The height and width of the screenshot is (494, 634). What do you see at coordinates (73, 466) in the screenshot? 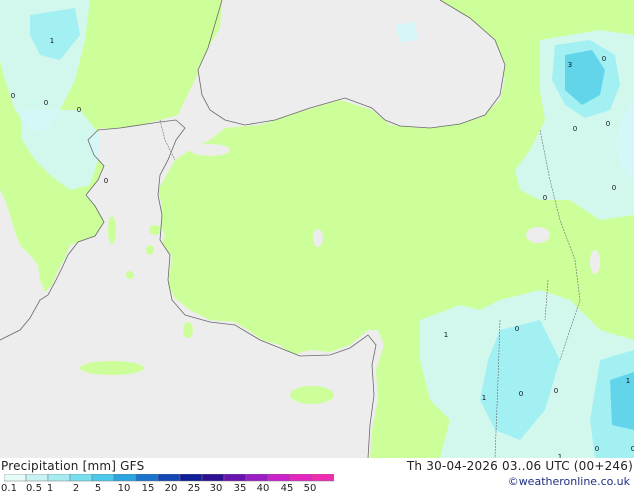
I see `product-title: Precipitation [mm] GFS` at bounding box center [73, 466].